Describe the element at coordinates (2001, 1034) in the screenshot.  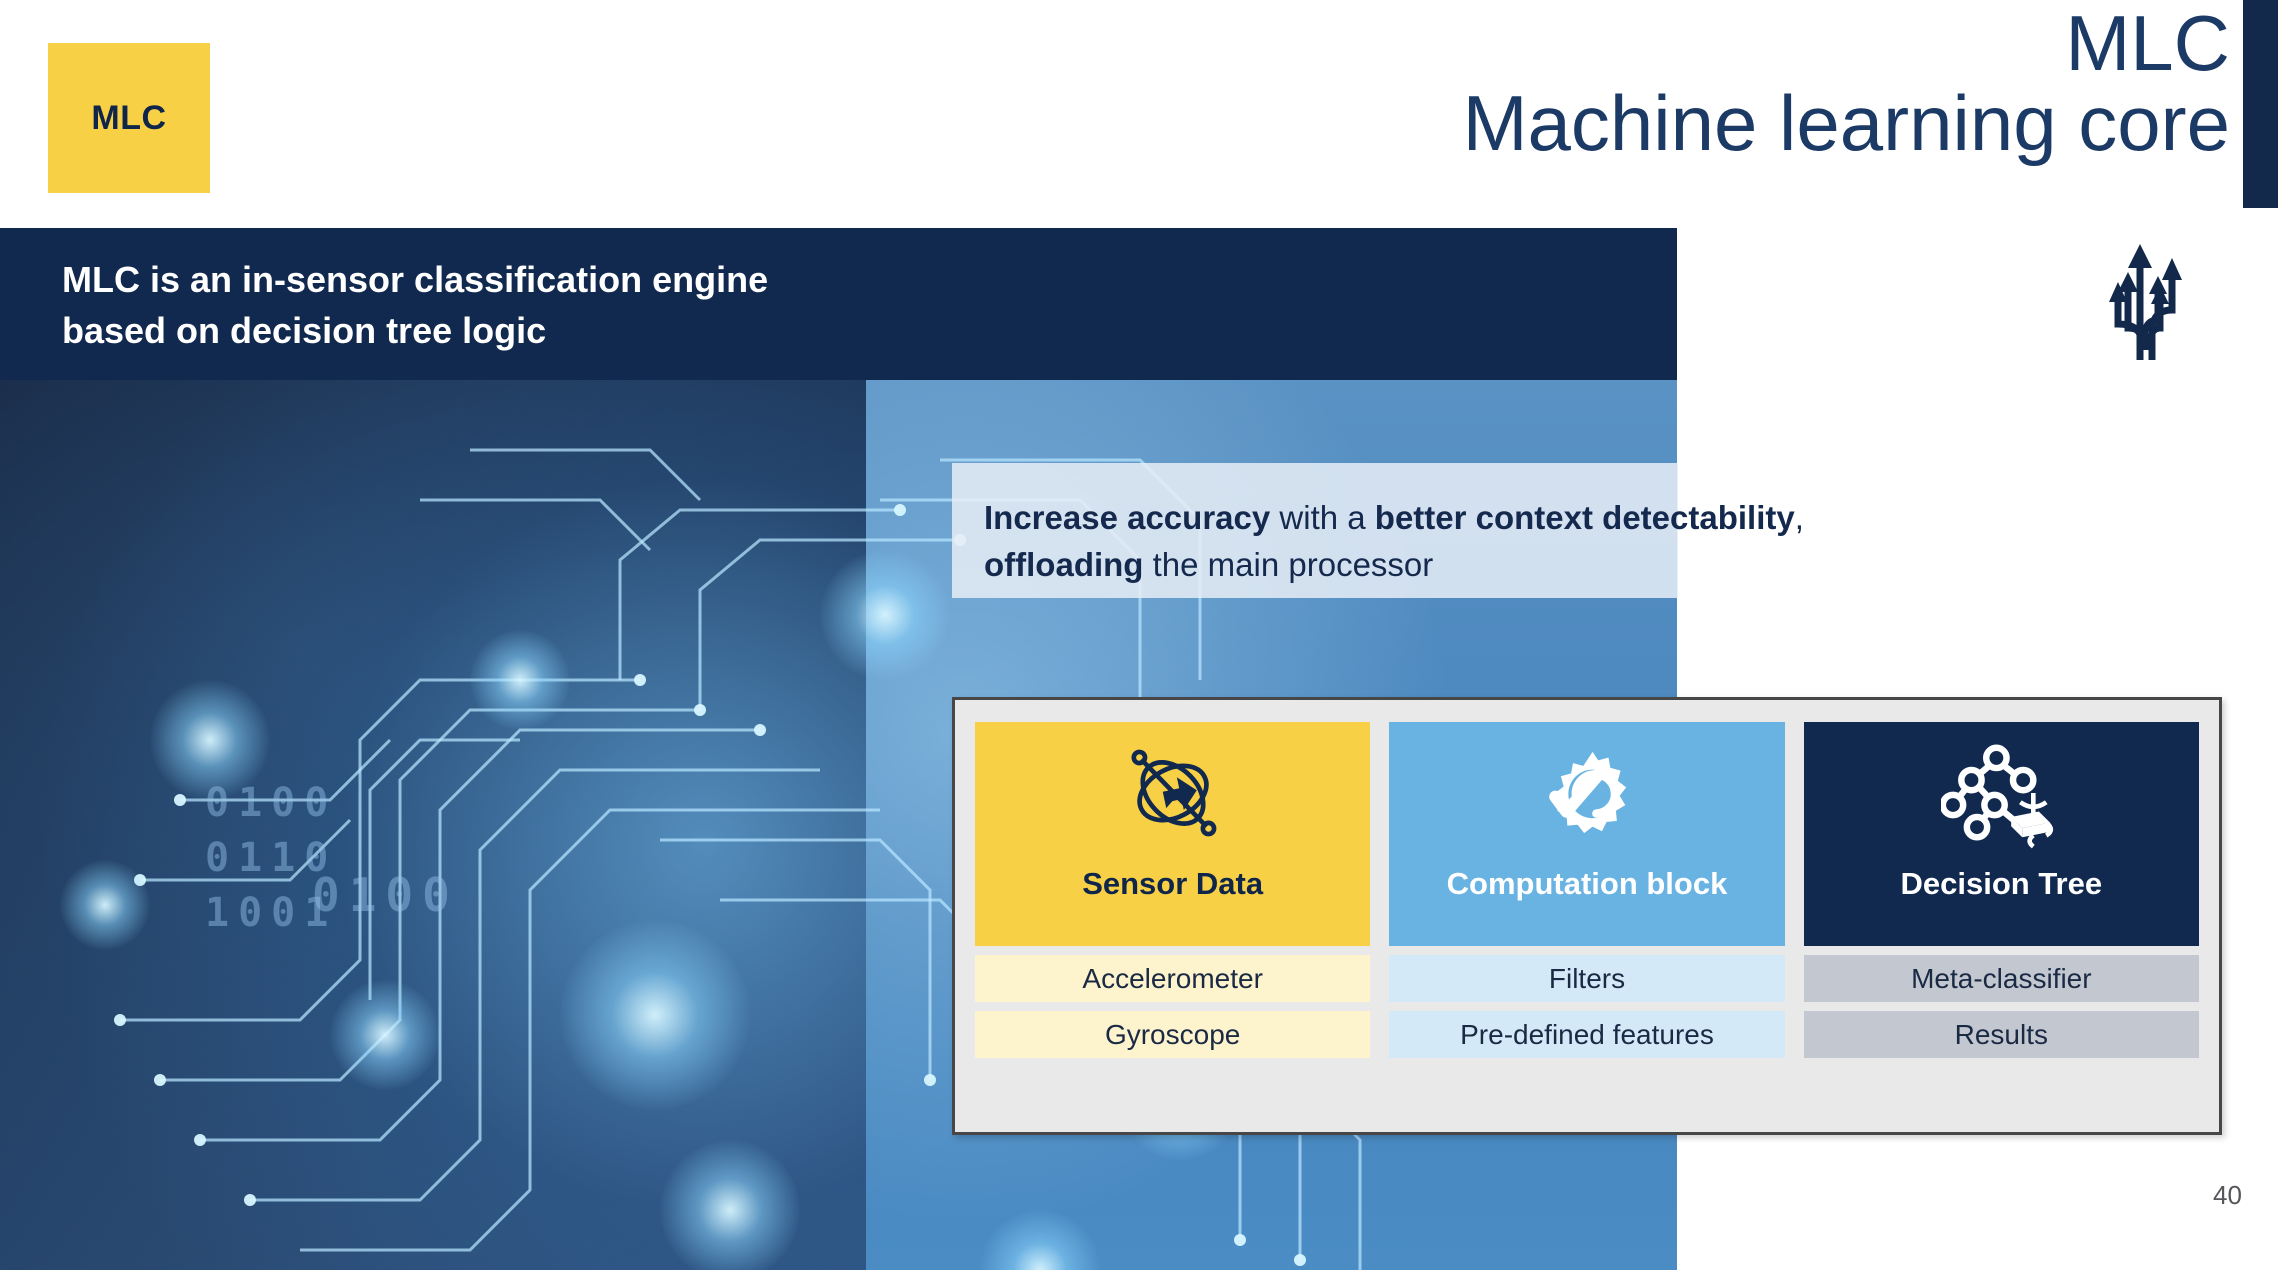
I see `list-item: Results` at that location.